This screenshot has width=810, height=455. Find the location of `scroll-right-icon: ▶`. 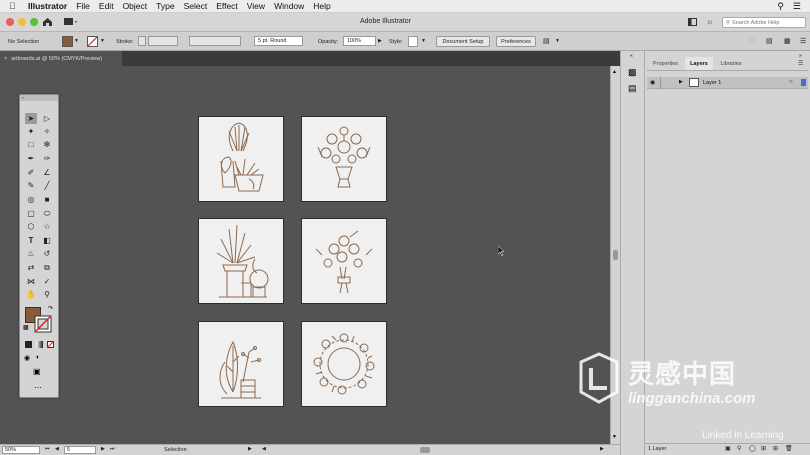

scroll-right-icon: ▶ is located at coordinates (602, 449).